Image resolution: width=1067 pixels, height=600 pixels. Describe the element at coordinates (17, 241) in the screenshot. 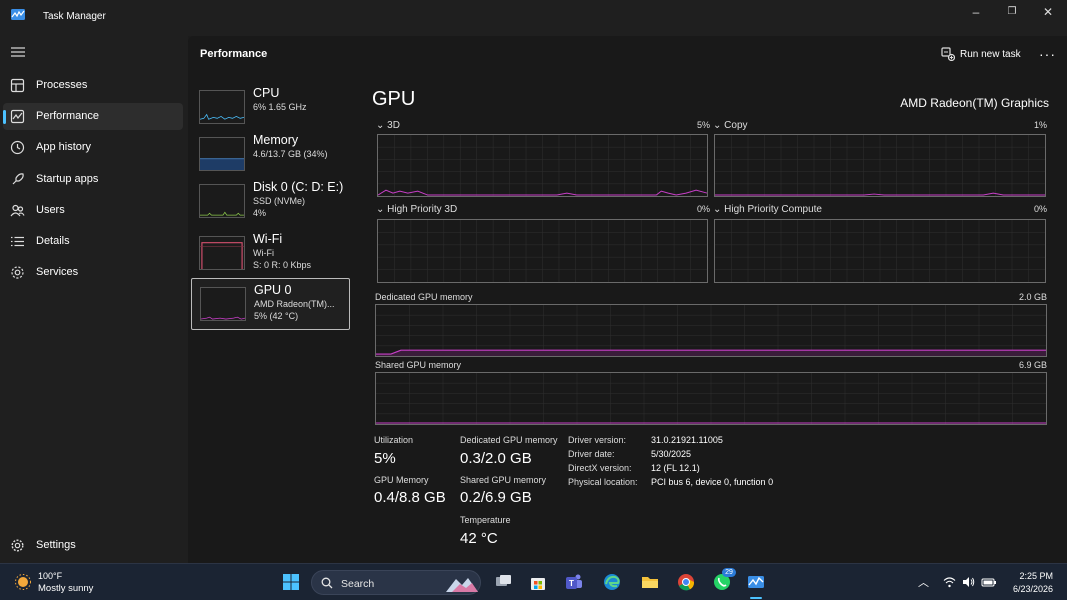

I see `details-icon` at that location.